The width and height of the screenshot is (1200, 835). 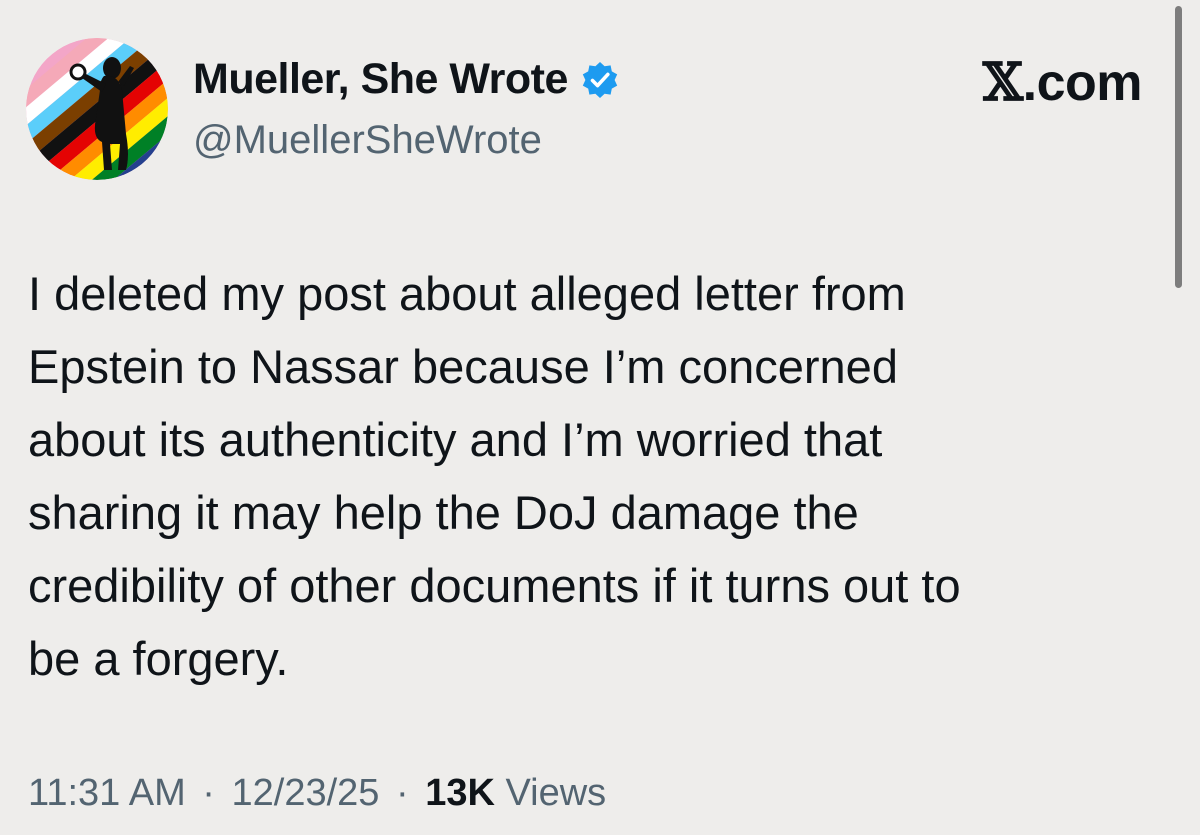 I want to click on avatar, so click(x=97, y=109).